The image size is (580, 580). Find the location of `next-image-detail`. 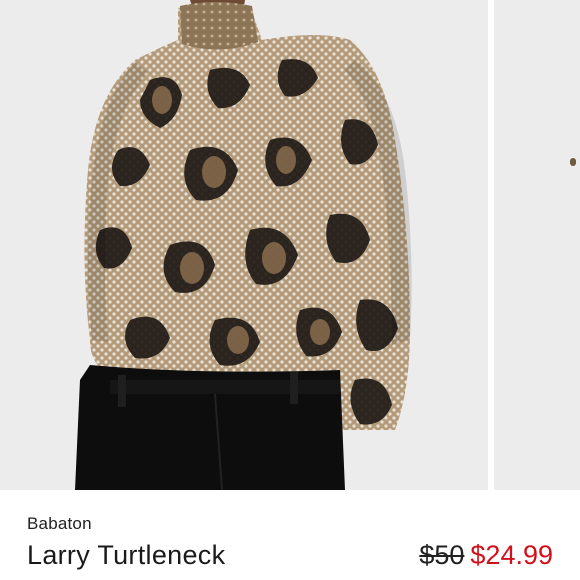

next-image-detail is located at coordinates (573, 162).